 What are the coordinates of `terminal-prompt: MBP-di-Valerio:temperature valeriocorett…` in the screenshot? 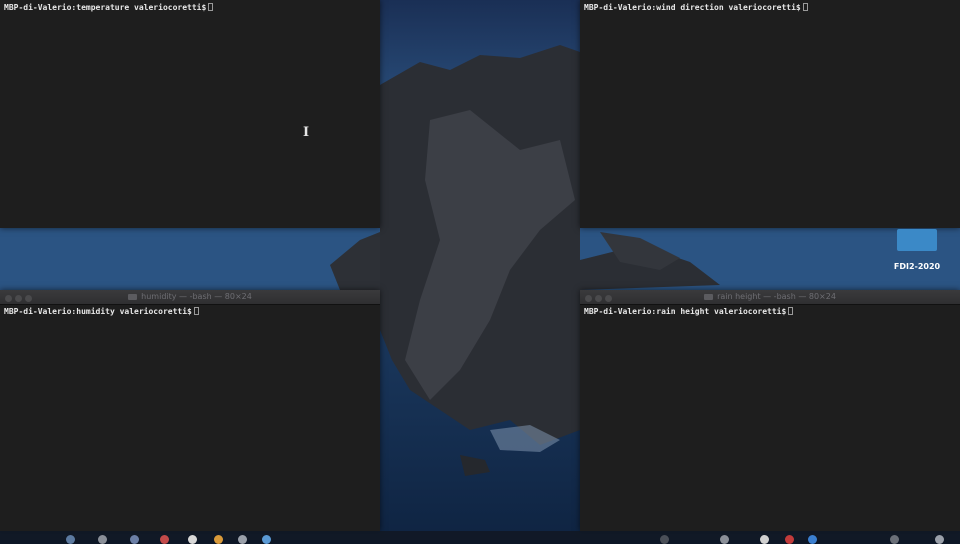 It's located at (105, 7).